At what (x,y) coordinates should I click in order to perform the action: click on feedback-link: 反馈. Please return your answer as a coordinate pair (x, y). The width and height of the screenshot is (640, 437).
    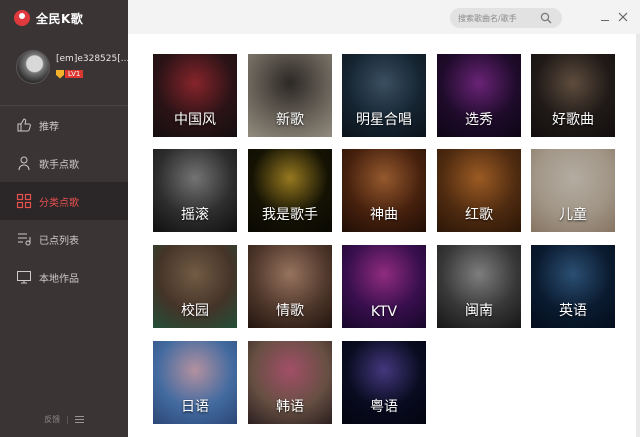
    Looking at the image, I should click on (52, 419).